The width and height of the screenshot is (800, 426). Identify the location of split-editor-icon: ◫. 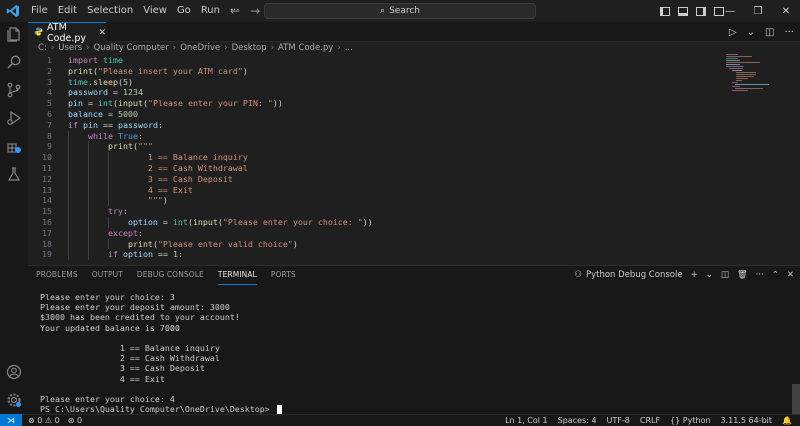
(769, 32).